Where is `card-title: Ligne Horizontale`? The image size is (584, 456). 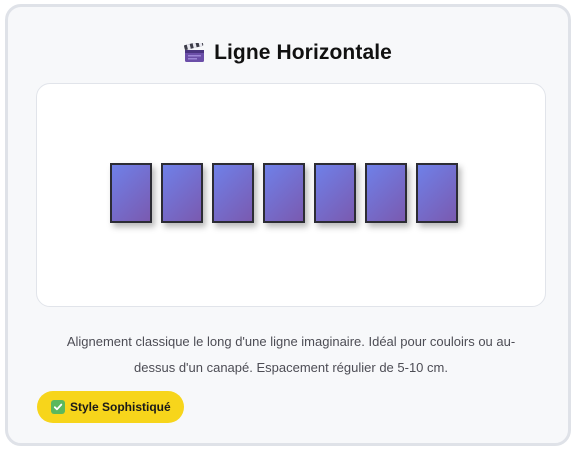 card-title: Ligne Horizontale is located at coordinates (303, 52).